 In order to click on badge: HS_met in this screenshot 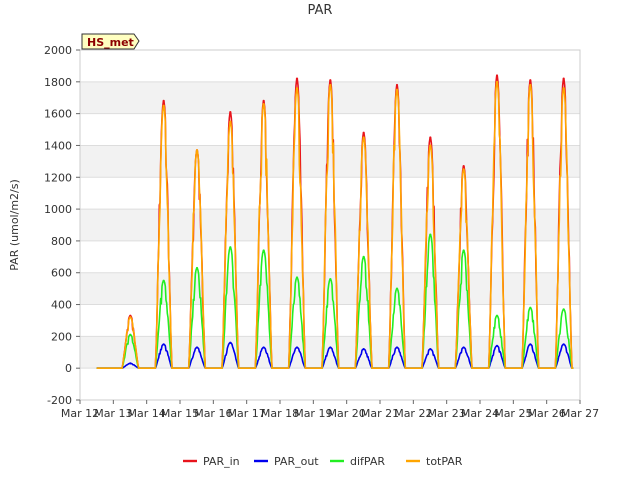, I will do `click(110, 41)`.